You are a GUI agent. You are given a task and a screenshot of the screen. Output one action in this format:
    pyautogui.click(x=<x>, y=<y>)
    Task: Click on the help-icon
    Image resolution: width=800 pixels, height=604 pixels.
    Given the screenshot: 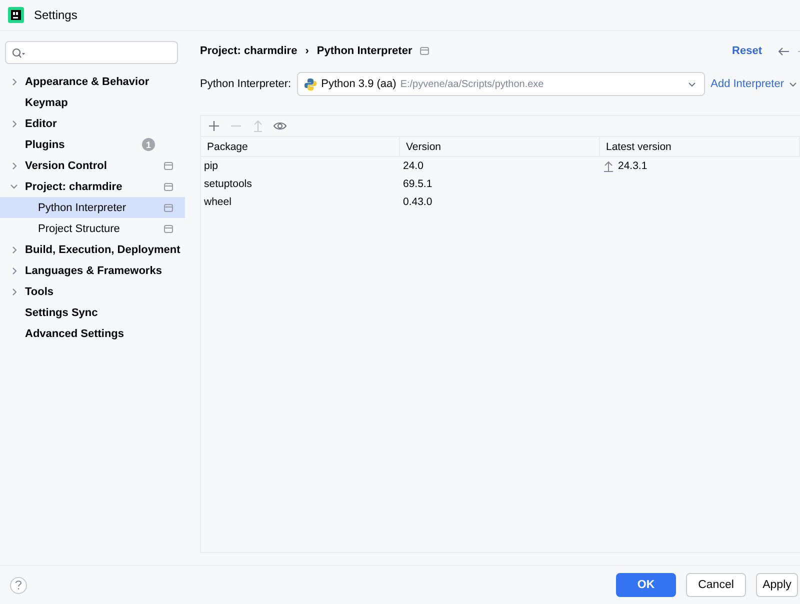 What is the action you would take?
    pyautogui.click(x=18, y=585)
    